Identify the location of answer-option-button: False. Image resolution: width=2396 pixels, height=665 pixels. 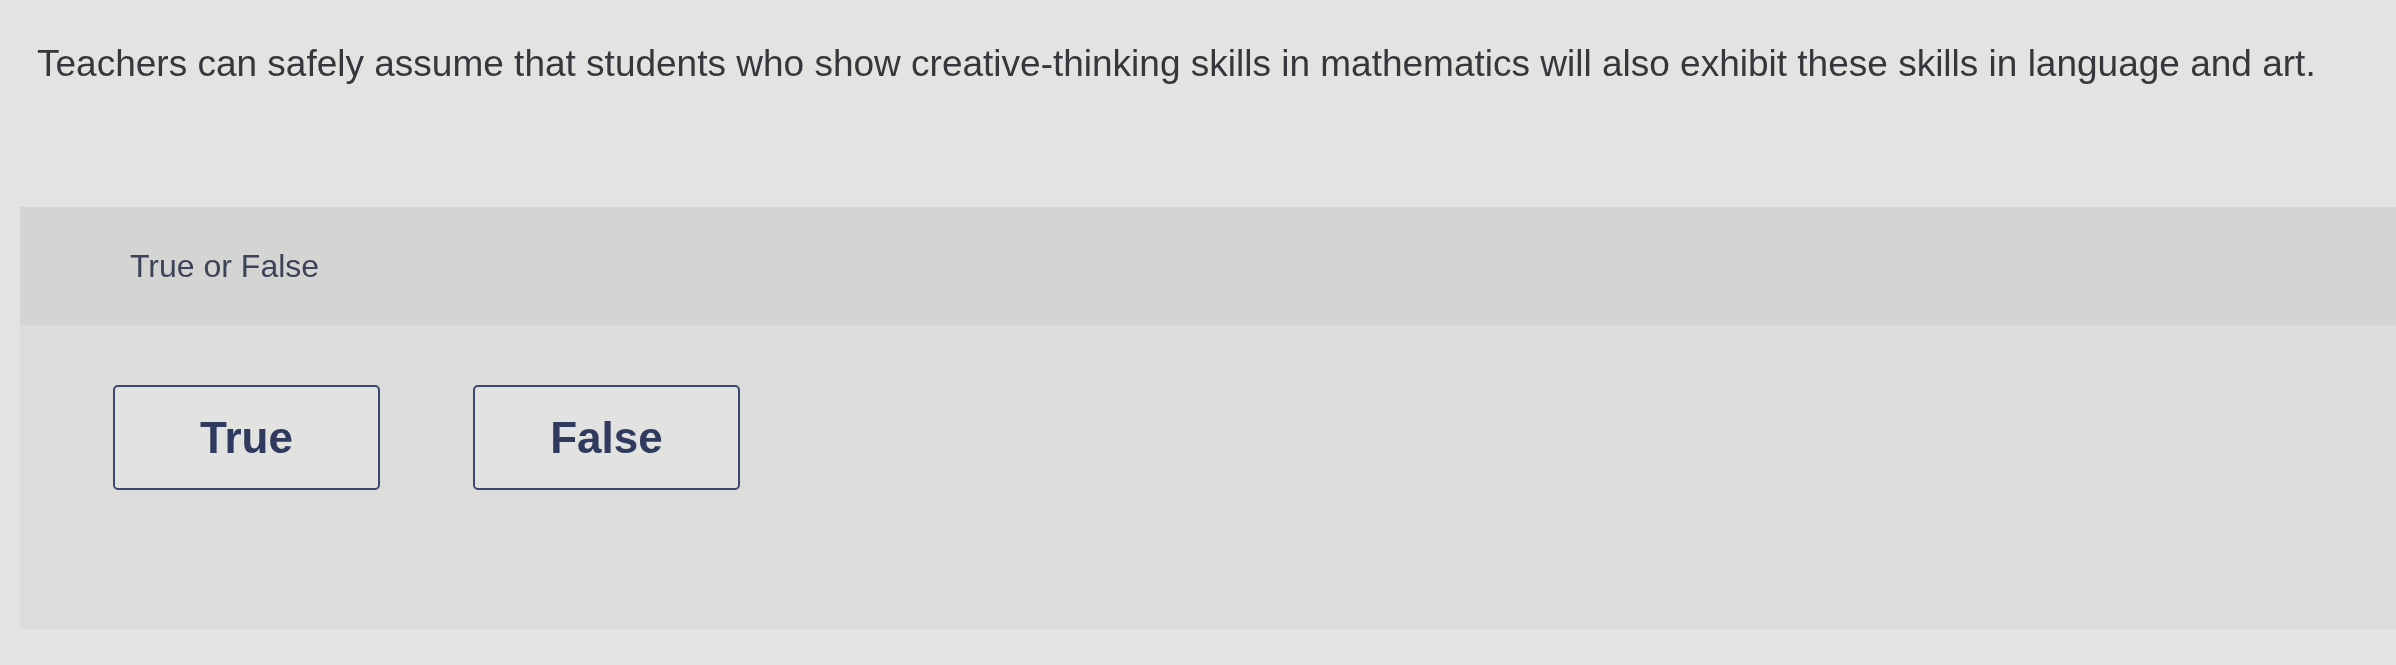
(606, 437).